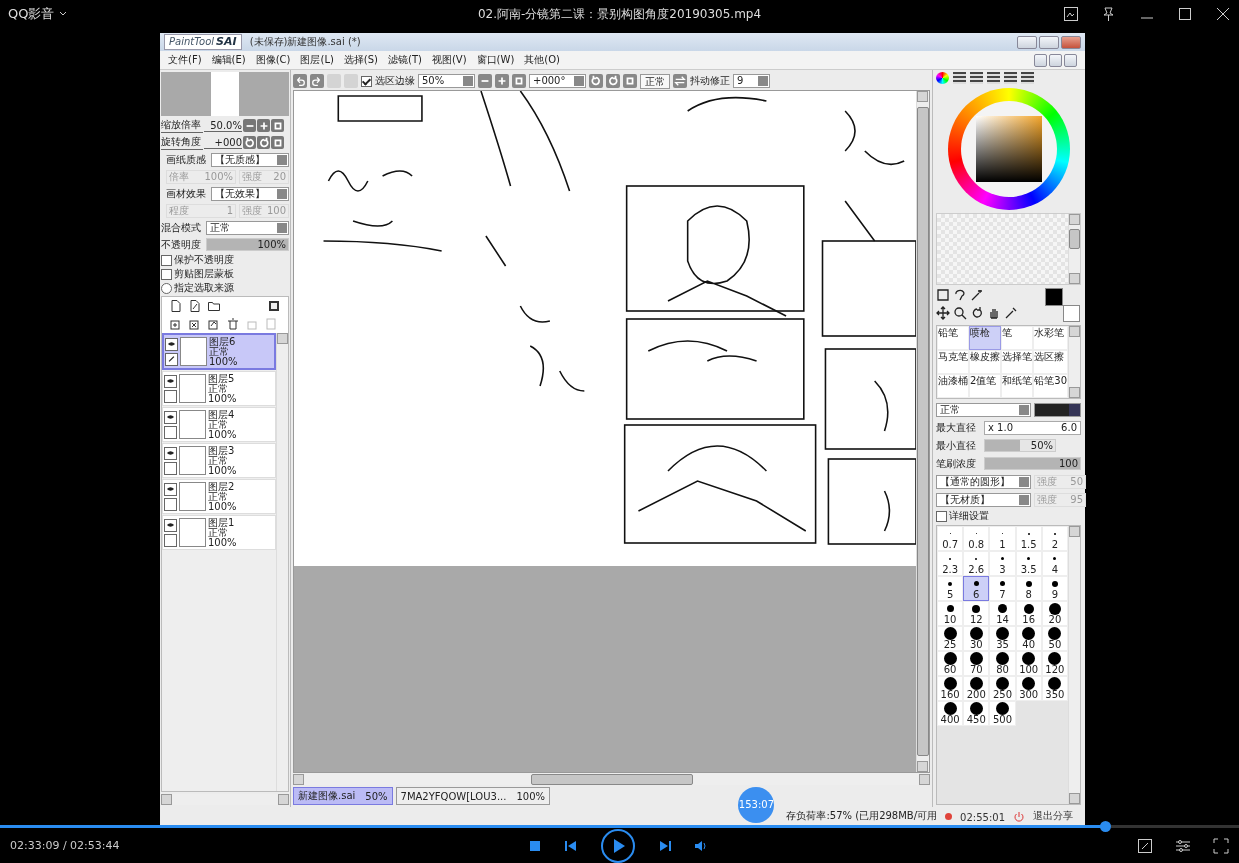 The image size is (1239, 863). What do you see at coordinates (195, 306) in the screenshot?
I see `new-vector-layer-icon` at bounding box center [195, 306].